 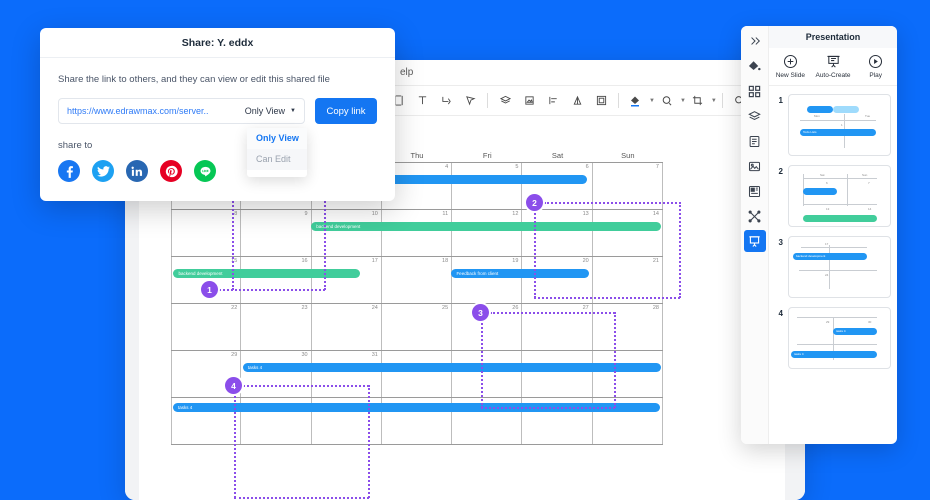 What do you see at coordinates (346, 111) in the screenshot?
I see `copy-link-button: Copy link` at bounding box center [346, 111].